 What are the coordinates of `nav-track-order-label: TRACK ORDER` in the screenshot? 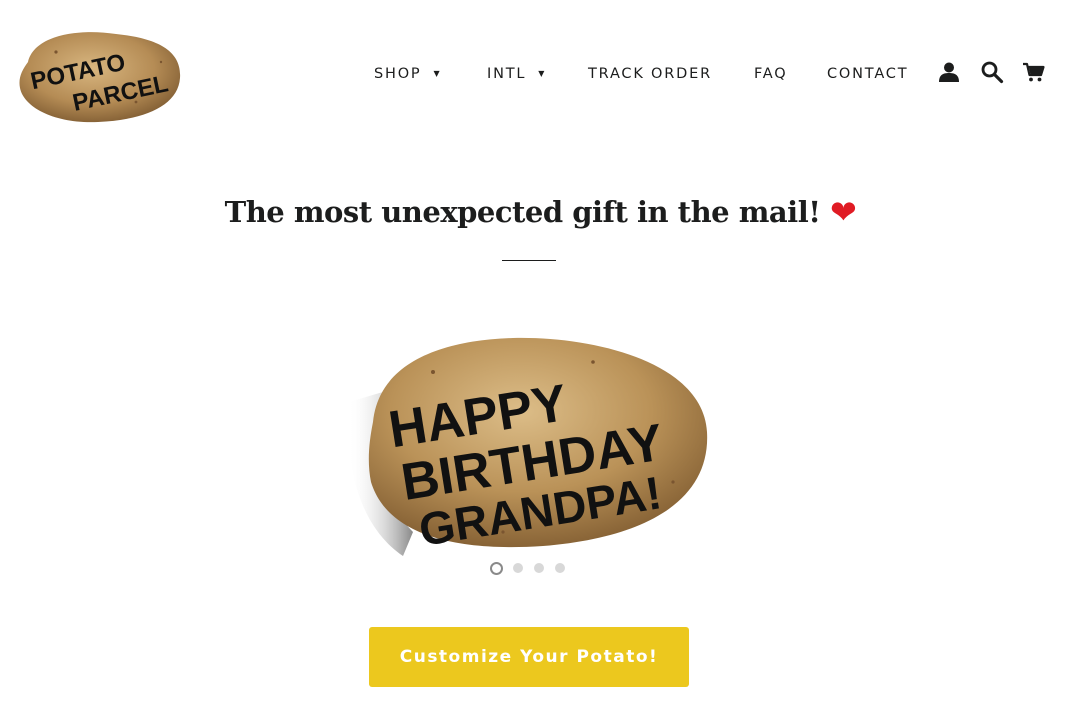 It's located at (650, 74).